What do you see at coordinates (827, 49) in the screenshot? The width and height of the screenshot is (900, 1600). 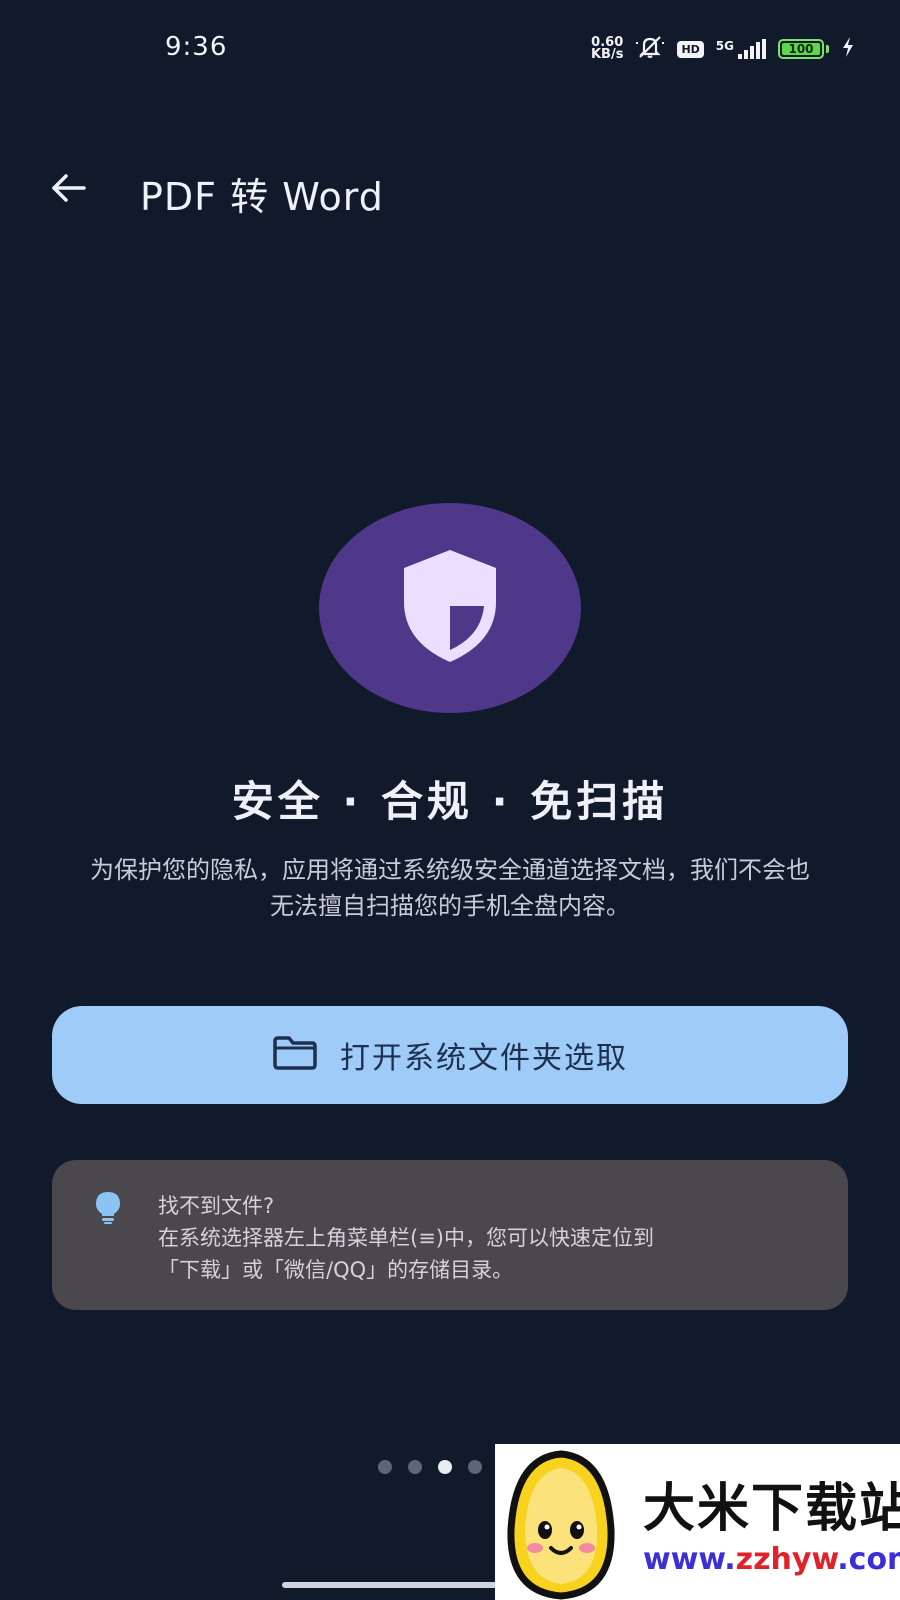 I see `battery-cap` at bounding box center [827, 49].